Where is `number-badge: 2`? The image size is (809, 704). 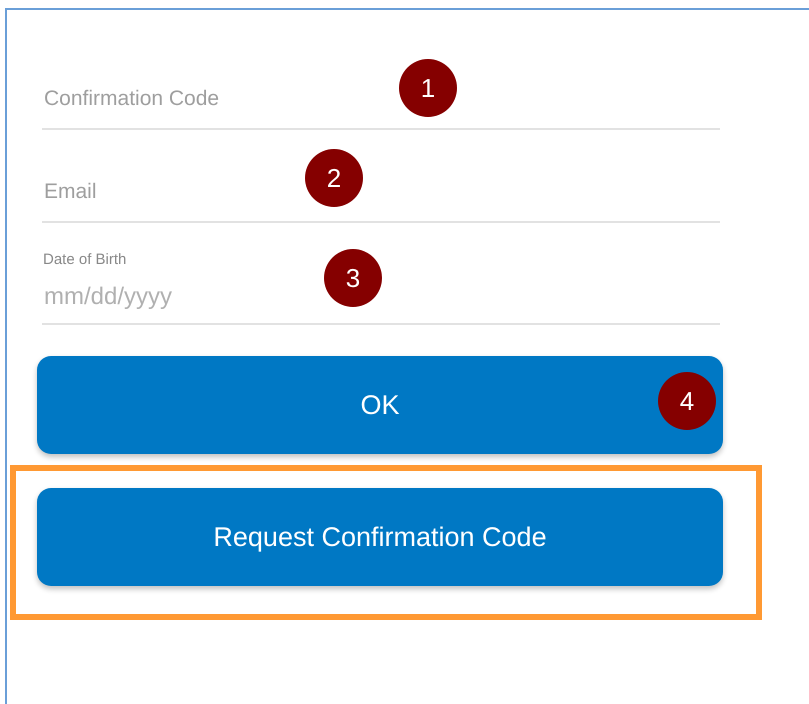 number-badge: 2 is located at coordinates (334, 178).